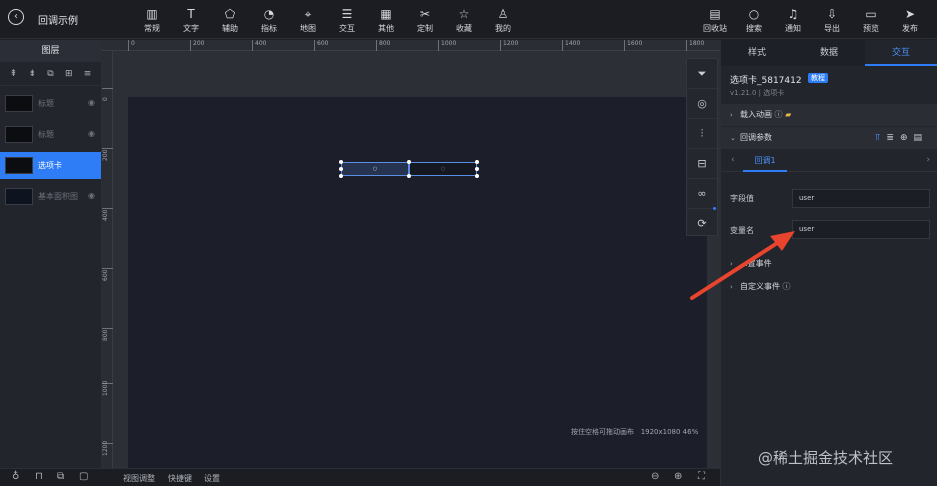 The image size is (937, 486). What do you see at coordinates (50, 51) in the screenshot?
I see `layers-title: 图层` at bounding box center [50, 51].